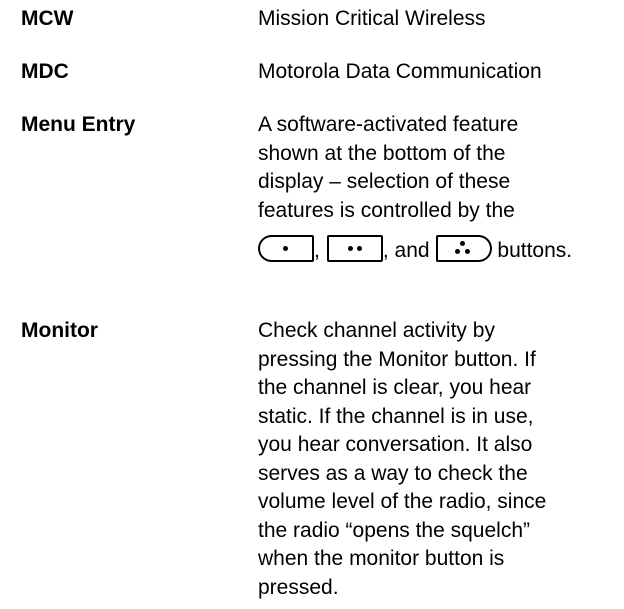 This screenshot has width=624, height=609. I want to click on glossary-term: Menu Entry, so click(78, 124).